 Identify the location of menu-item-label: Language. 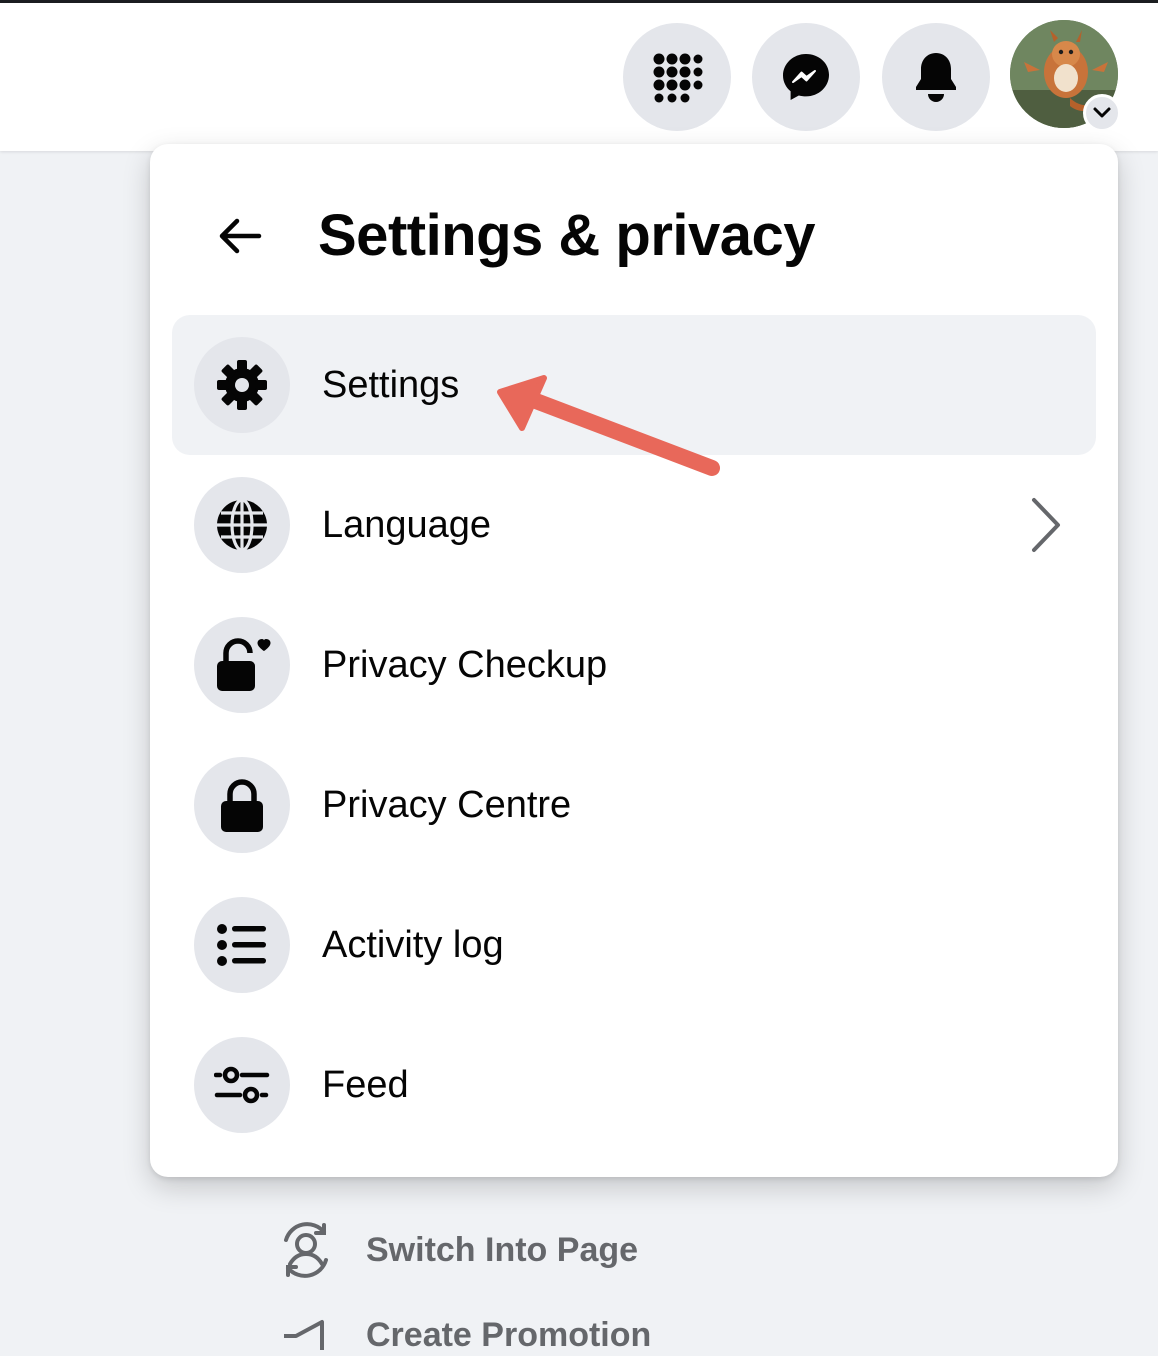
(407, 525).